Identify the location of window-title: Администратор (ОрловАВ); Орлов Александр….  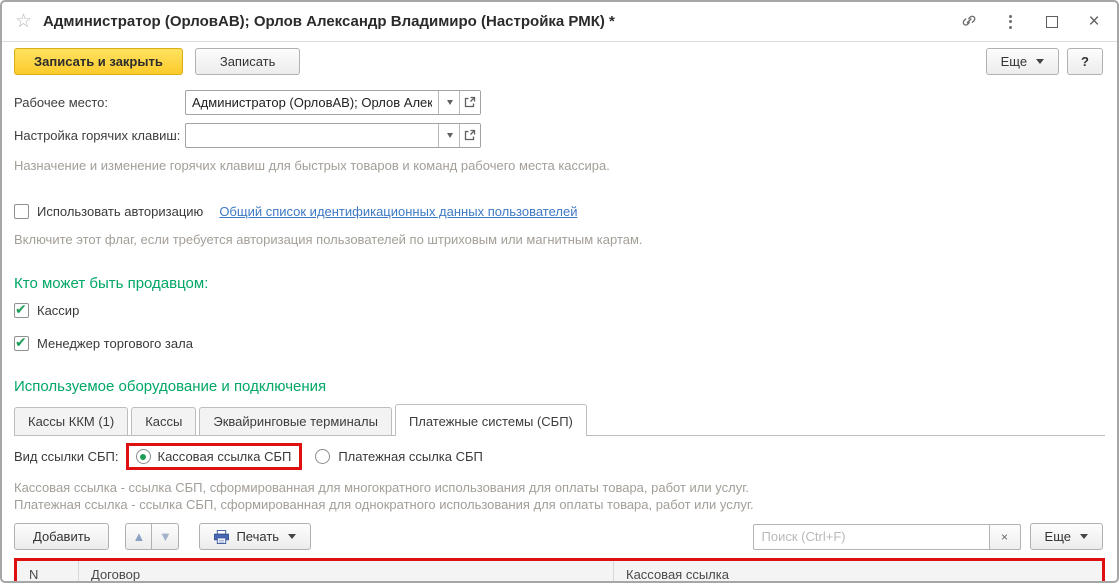
(329, 21).